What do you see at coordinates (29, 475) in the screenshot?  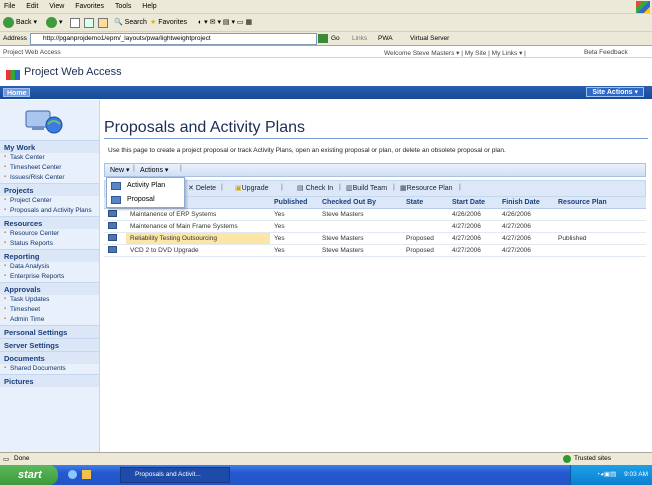 I see `start-button: start` at bounding box center [29, 475].